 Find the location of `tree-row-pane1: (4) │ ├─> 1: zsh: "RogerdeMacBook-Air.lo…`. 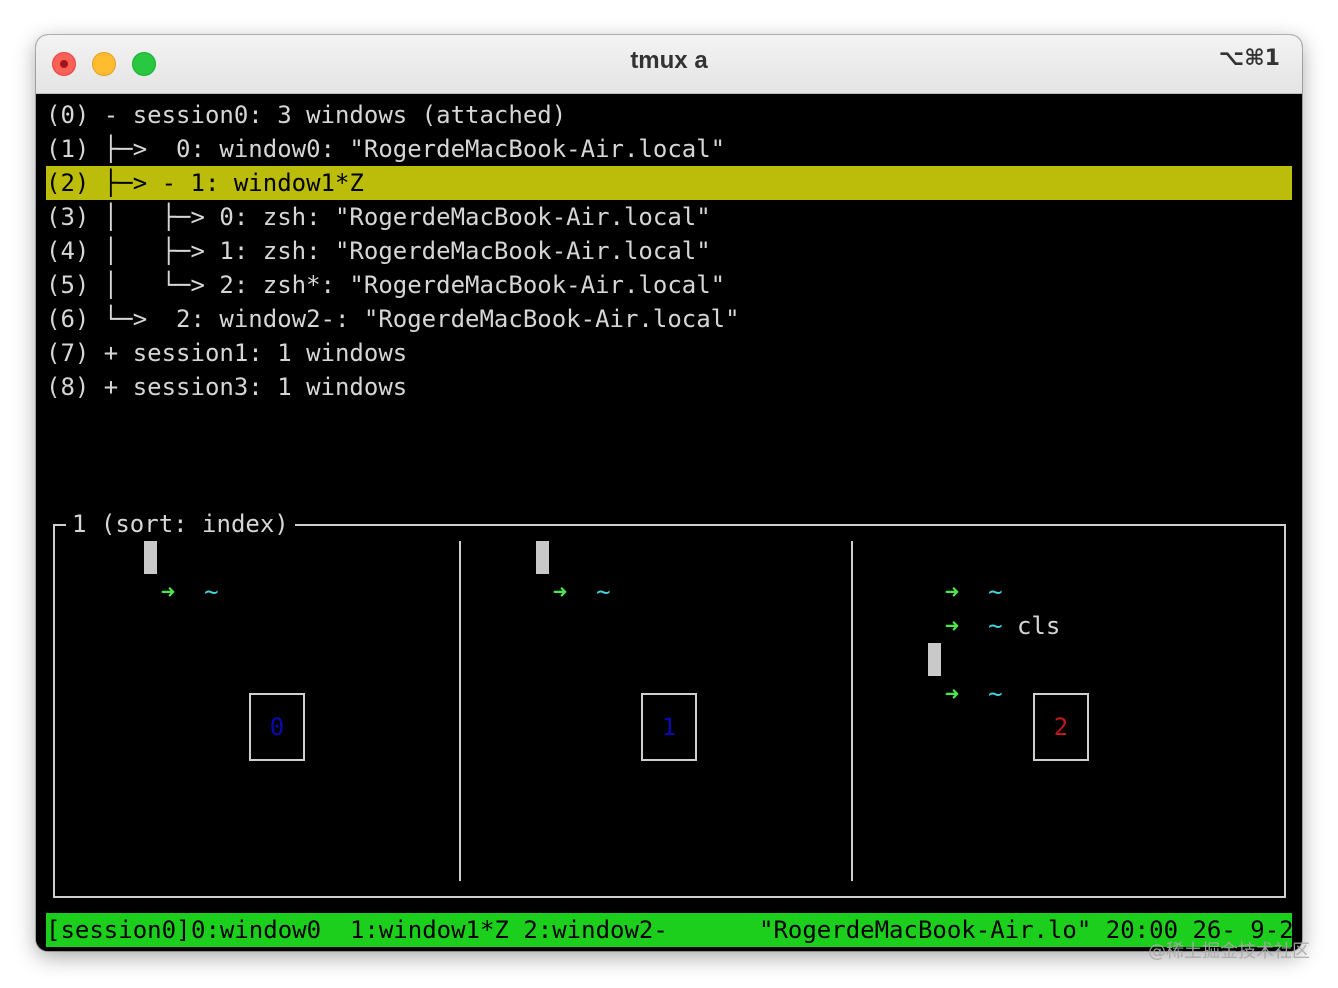

tree-row-pane1: (4) │ ├─> 1: zsh: "RogerdeMacBook-Air.lo… is located at coordinates (378, 251).